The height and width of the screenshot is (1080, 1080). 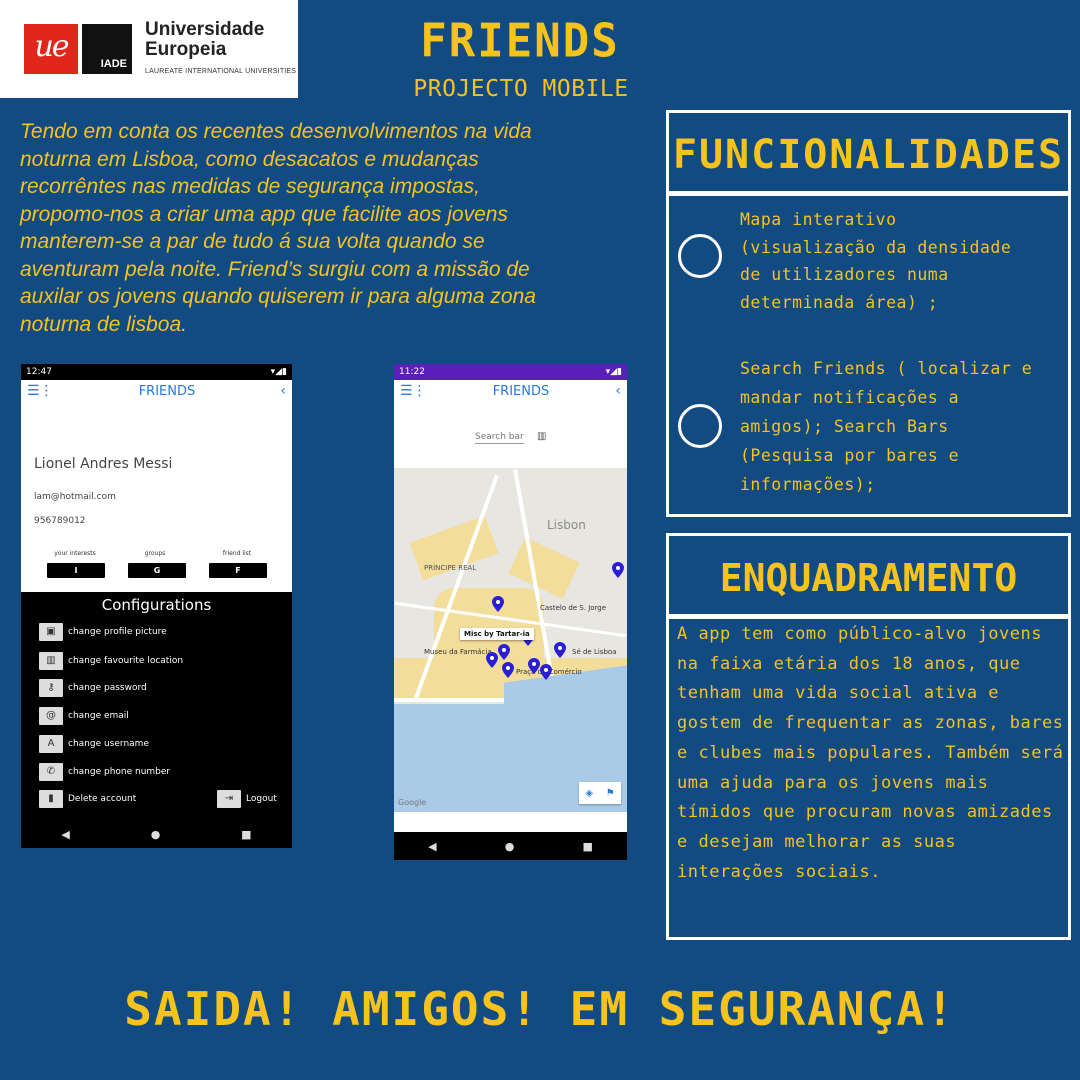 I want to click on tab-label-interests: your interests, so click(x=75, y=553).